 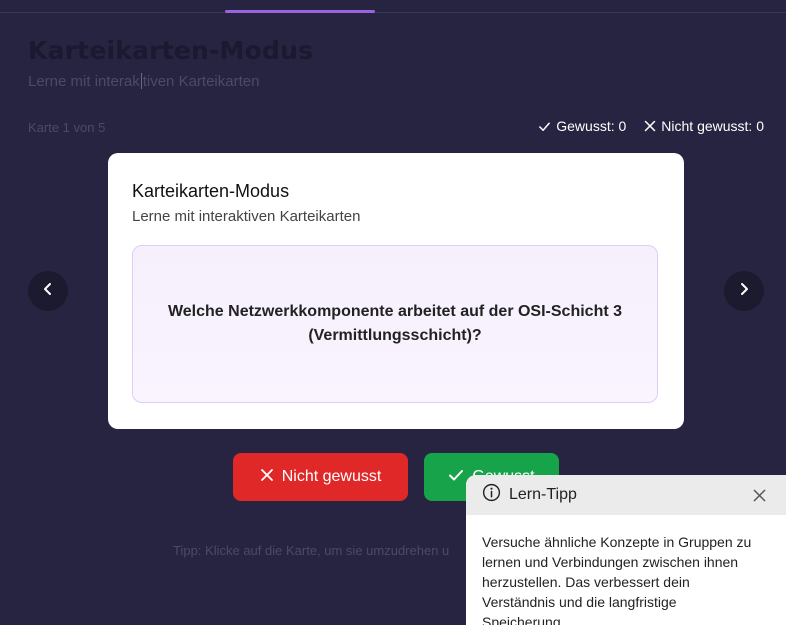 What do you see at coordinates (591, 126) in the screenshot?
I see `known-count-label: Gewusst: 0` at bounding box center [591, 126].